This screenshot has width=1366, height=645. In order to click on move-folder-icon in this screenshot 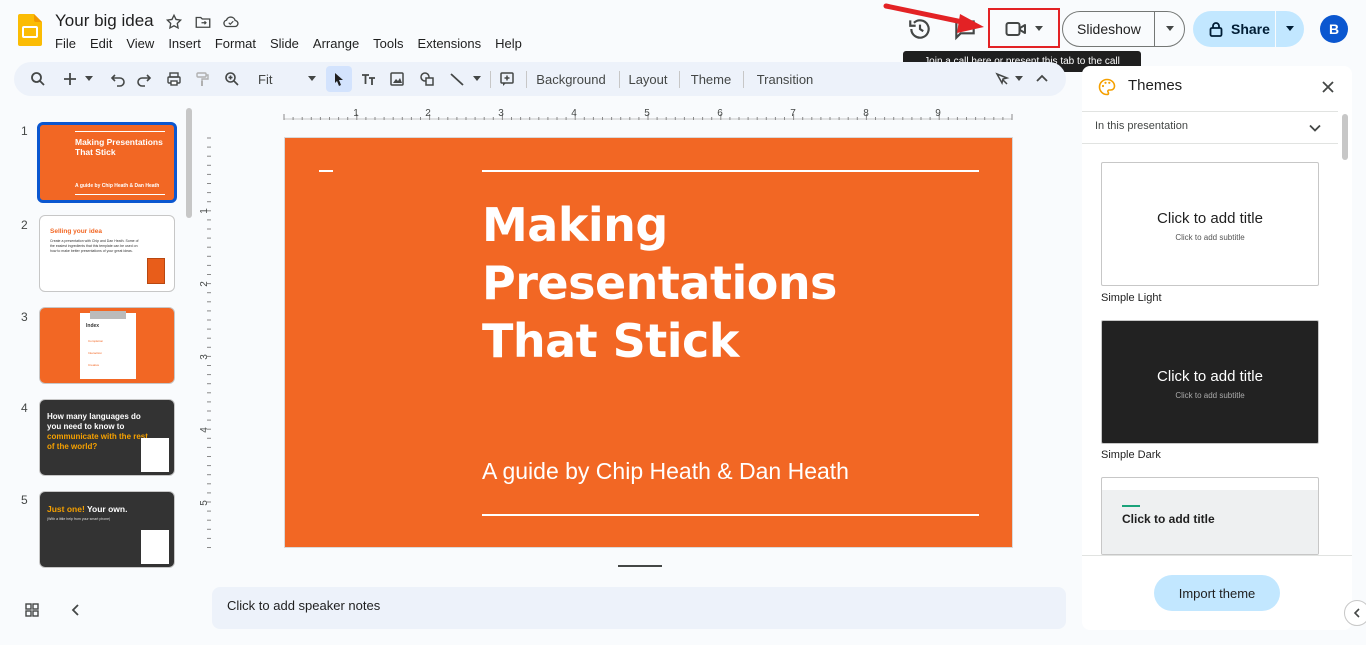, I will do `click(203, 22)`.